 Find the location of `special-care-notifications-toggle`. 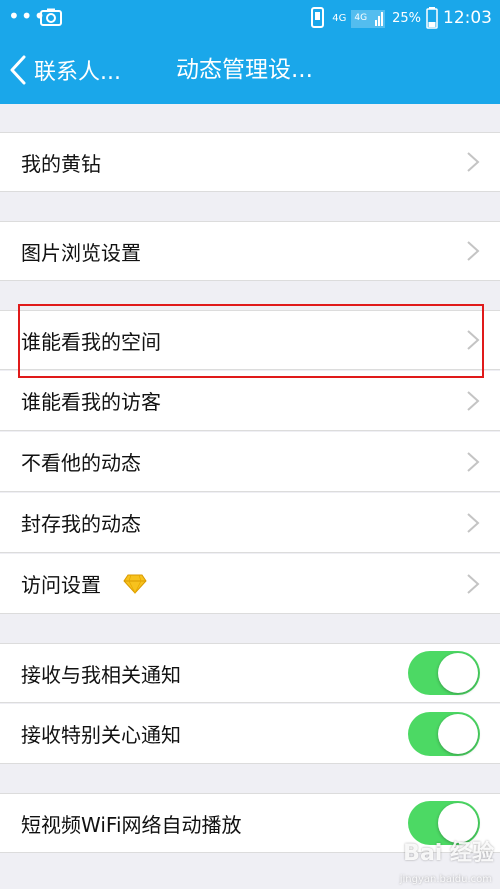

special-care-notifications-toggle is located at coordinates (444, 733).